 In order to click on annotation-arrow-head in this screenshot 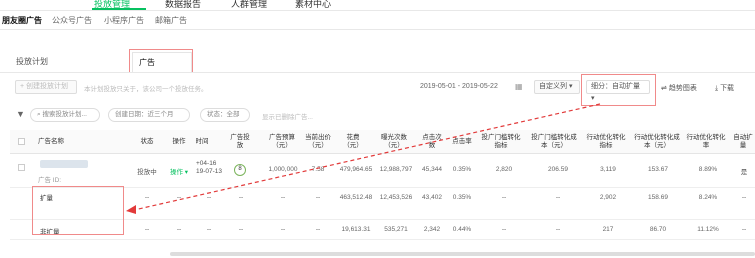, I will do `click(131, 209)`.